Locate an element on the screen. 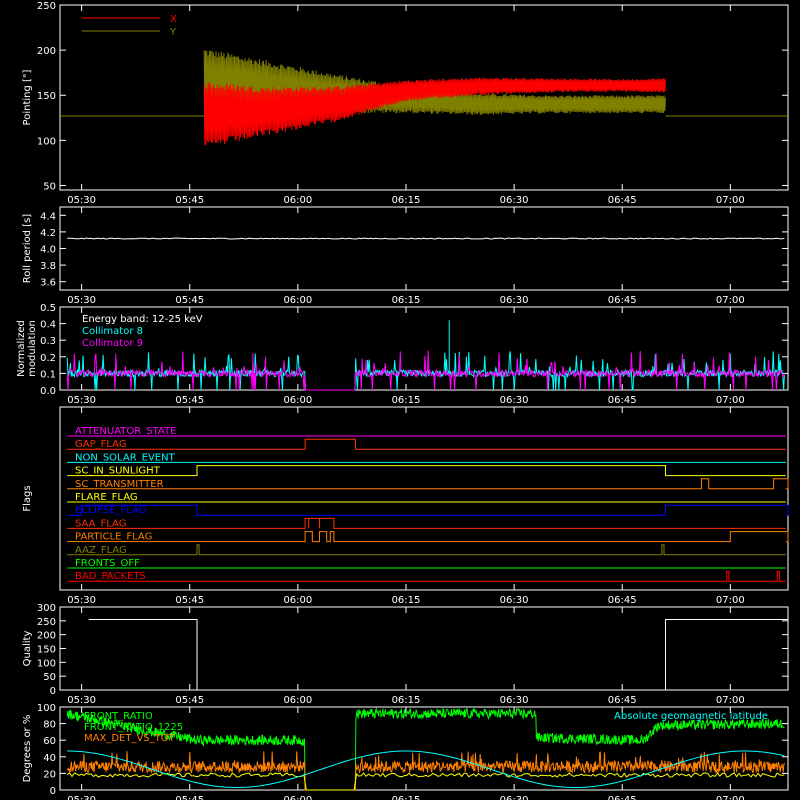 The width and height of the screenshot is (800, 800). flag-label-sc-transmitter: SC_TRANSMITTER is located at coordinates (119, 484).